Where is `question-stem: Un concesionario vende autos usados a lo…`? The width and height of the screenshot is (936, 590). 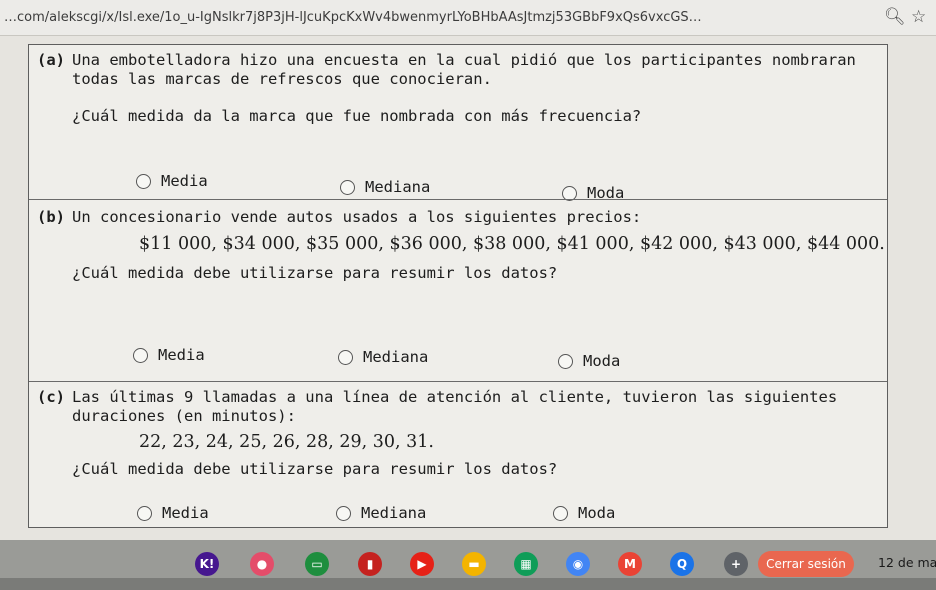 question-stem: Un concesionario vende autos usados a lo… is located at coordinates (357, 217).